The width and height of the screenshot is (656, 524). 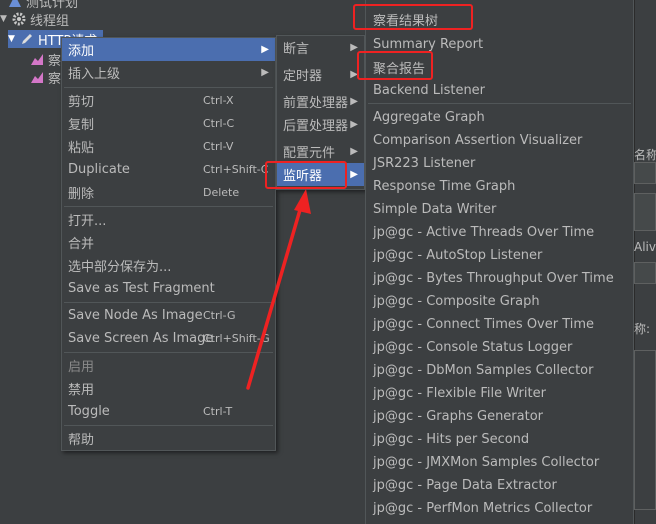 What do you see at coordinates (278, 289) in the screenshot?
I see `annotation-arrow` at bounding box center [278, 289].